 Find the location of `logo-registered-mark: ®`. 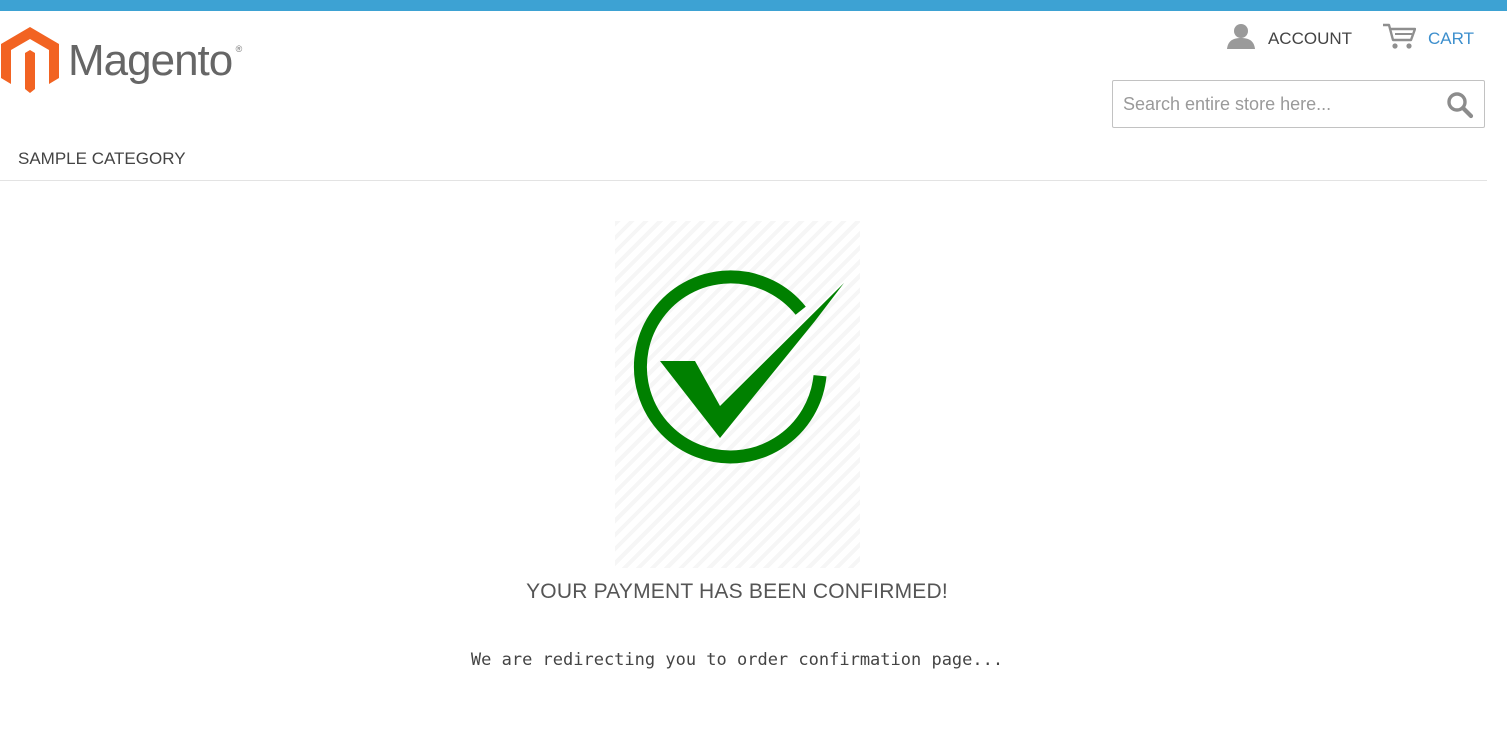

logo-registered-mark: ® is located at coordinates (239, 49).